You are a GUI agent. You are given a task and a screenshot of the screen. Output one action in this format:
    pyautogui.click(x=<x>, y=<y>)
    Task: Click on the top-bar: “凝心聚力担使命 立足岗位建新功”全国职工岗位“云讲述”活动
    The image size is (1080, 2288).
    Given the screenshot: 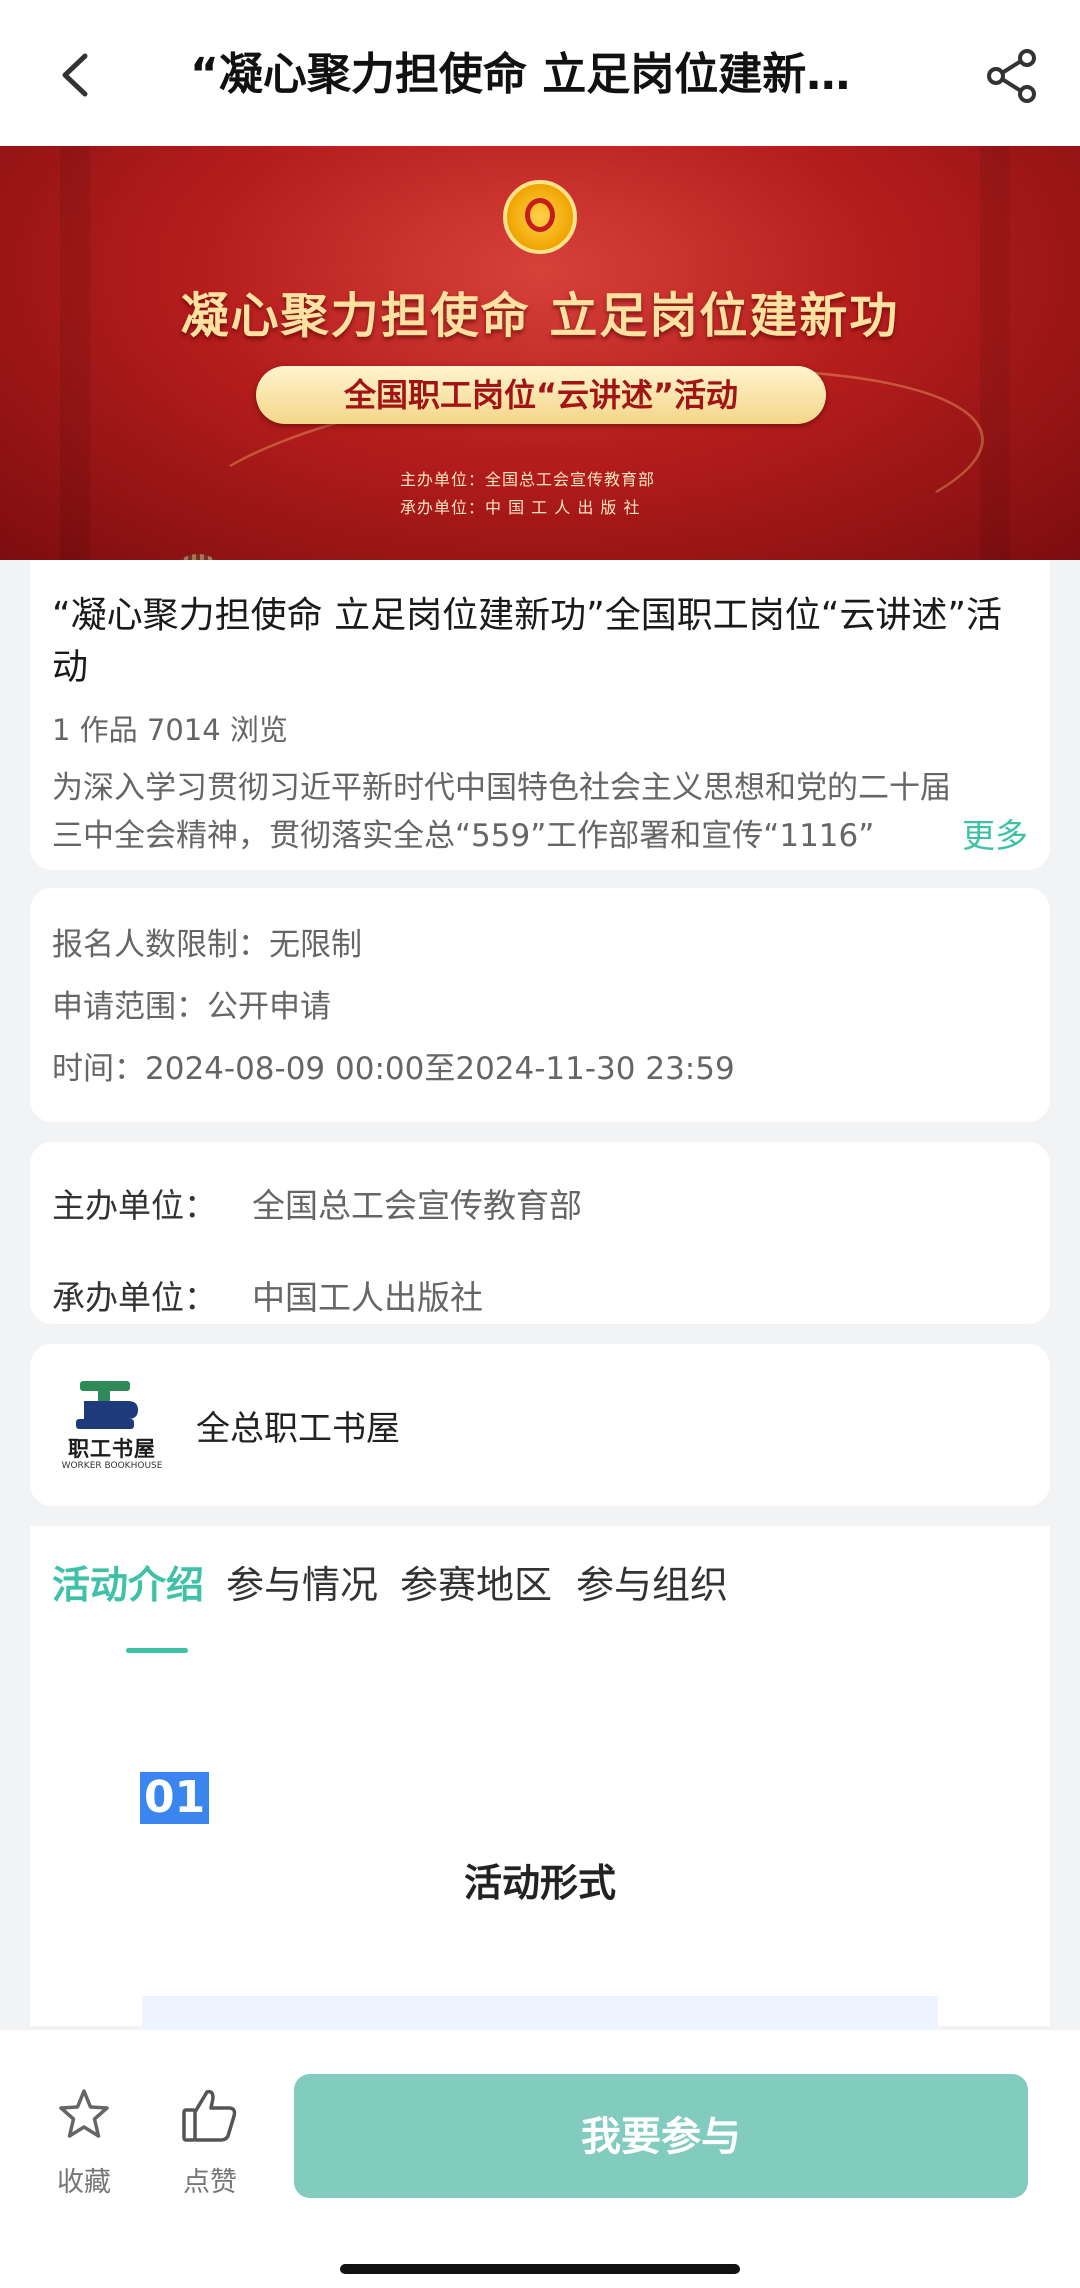 What is the action you would take?
    pyautogui.click(x=540, y=73)
    